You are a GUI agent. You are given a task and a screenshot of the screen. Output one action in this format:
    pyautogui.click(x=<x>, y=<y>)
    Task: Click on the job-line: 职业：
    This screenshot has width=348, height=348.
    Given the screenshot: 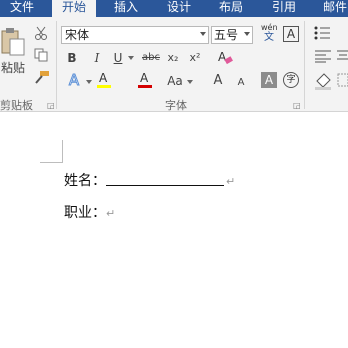 What is the action you would take?
    pyautogui.click(x=85, y=212)
    